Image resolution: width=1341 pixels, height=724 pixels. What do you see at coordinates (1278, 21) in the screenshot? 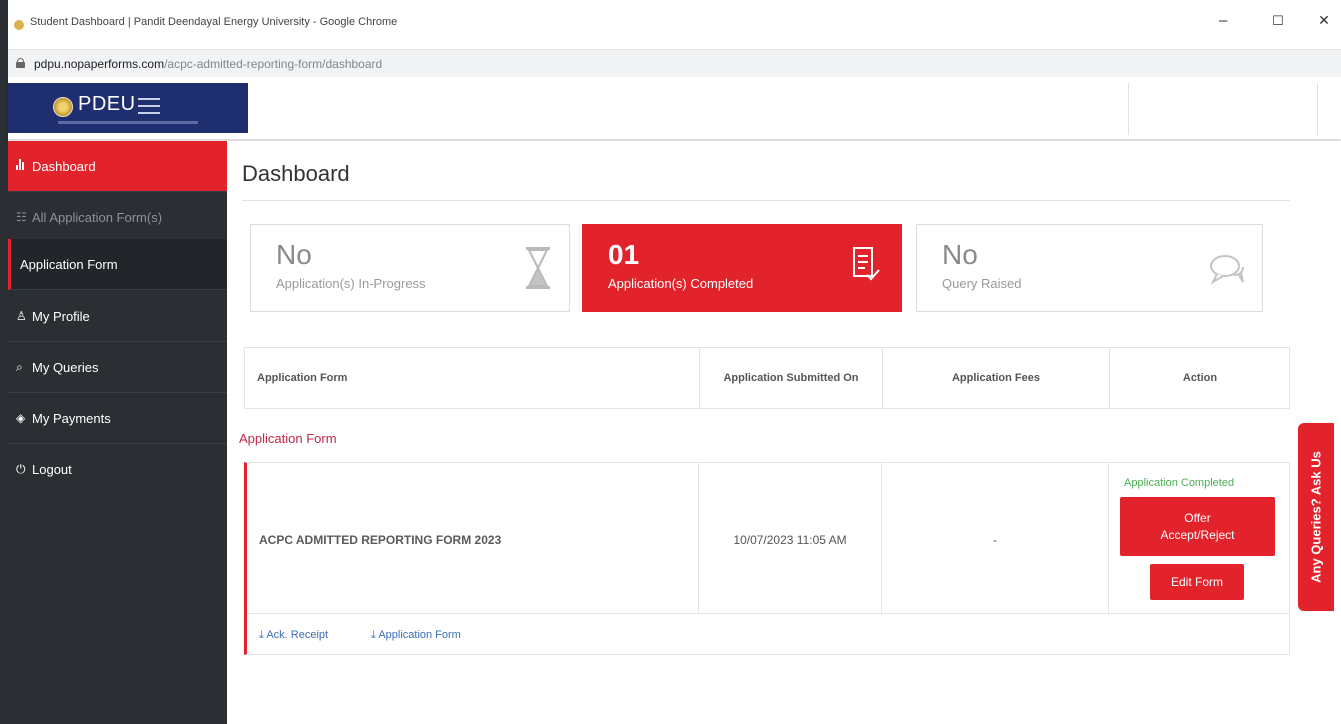
I see `maximize-button: ☐` at bounding box center [1278, 21].